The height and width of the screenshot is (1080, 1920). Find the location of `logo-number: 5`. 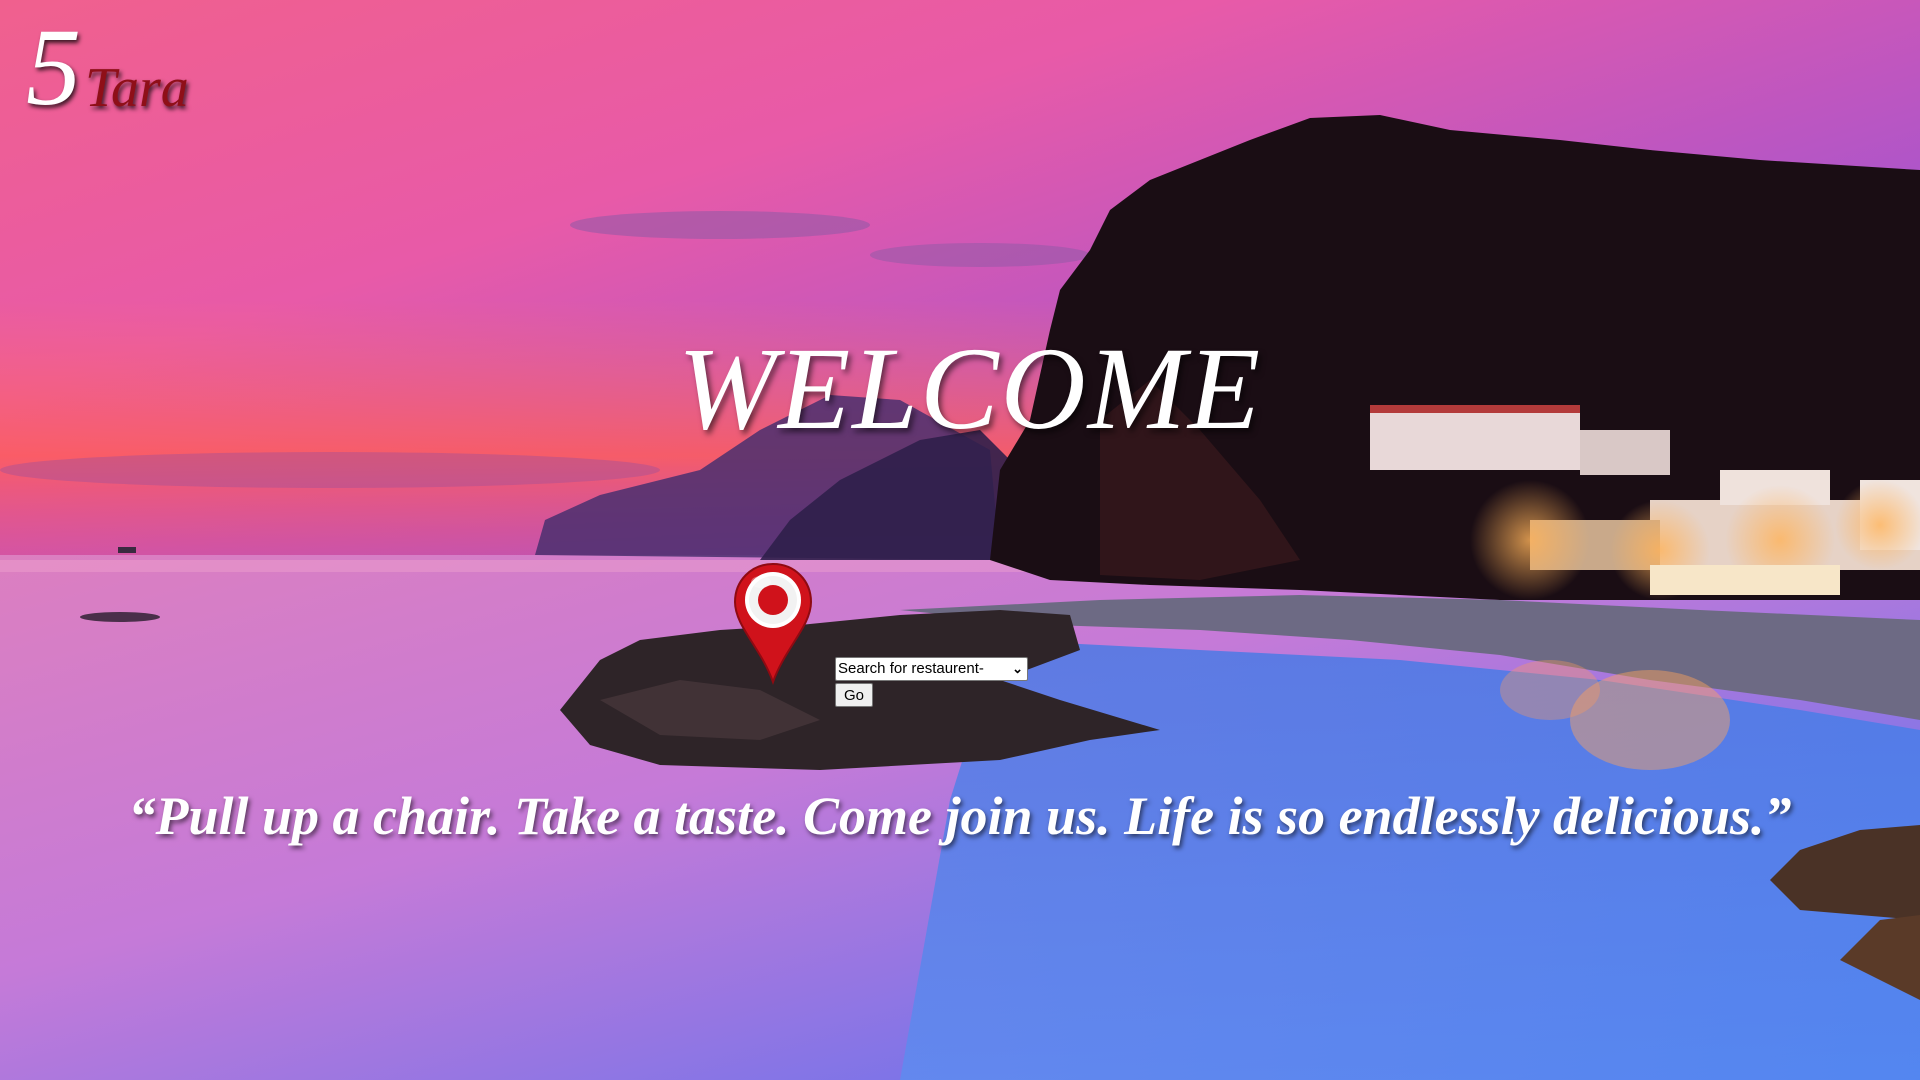

logo-number: 5 is located at coordinates (53, 67).